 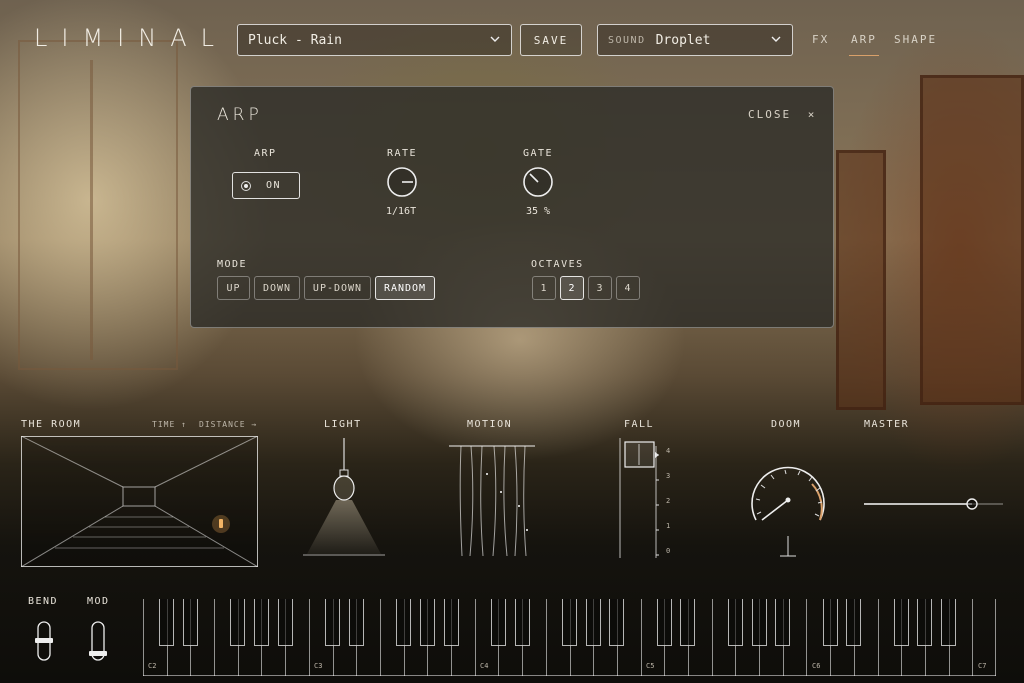 What do you see at coordinates (569, 675) in the screenshot?
I see `keyboard-baseline` at bounding box center [569, 675].